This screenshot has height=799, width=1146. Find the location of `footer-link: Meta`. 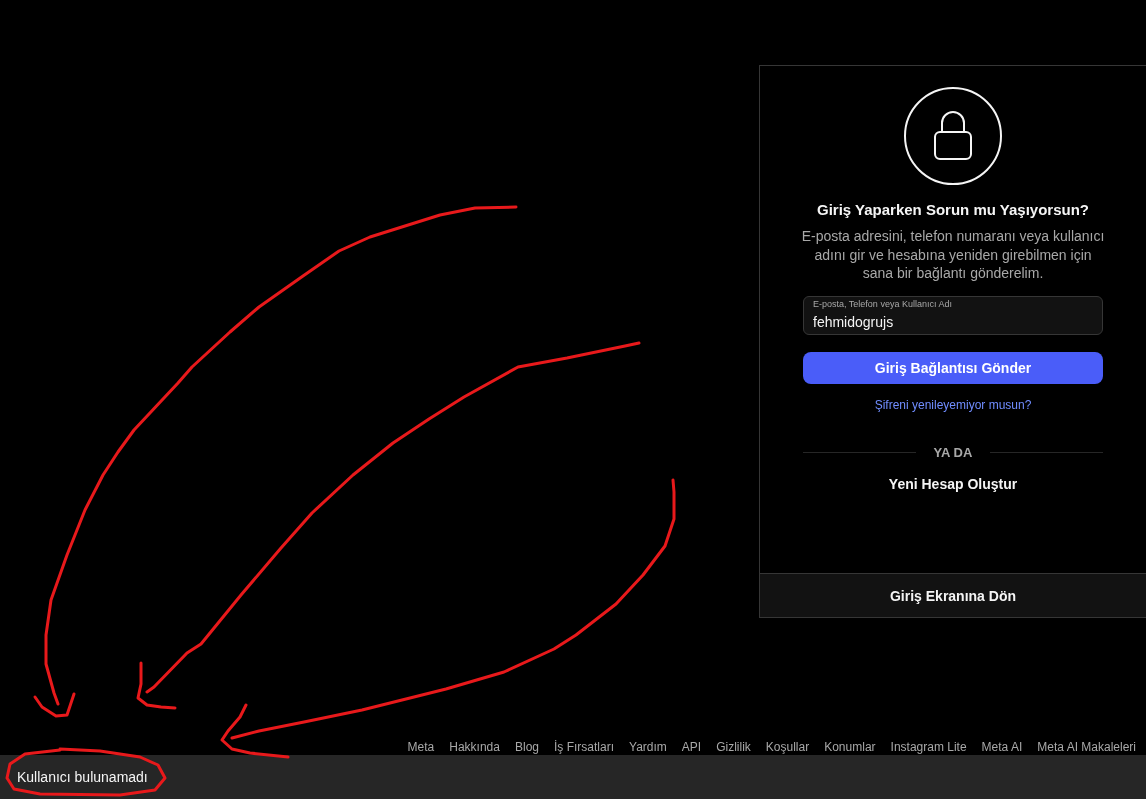

footer-link: Meta is located at coordinates (421, 747).